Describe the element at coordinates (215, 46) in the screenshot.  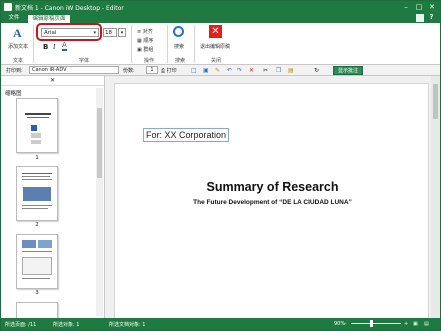
I see `exit-edit-button: 退出编辑原稿` at that location.